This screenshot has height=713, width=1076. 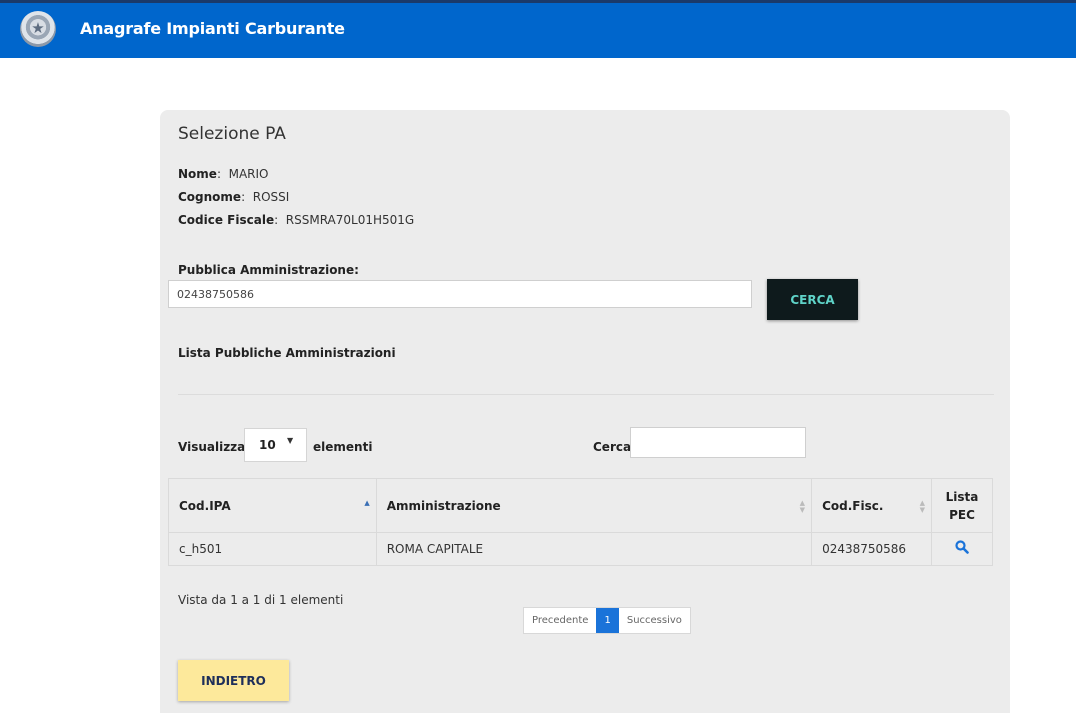 What do you see at coordinates (287, 353) in the screenshot?
I see `lista-title: Lista Pubbliche Amministrazioni` at bounding box center [287, 353].